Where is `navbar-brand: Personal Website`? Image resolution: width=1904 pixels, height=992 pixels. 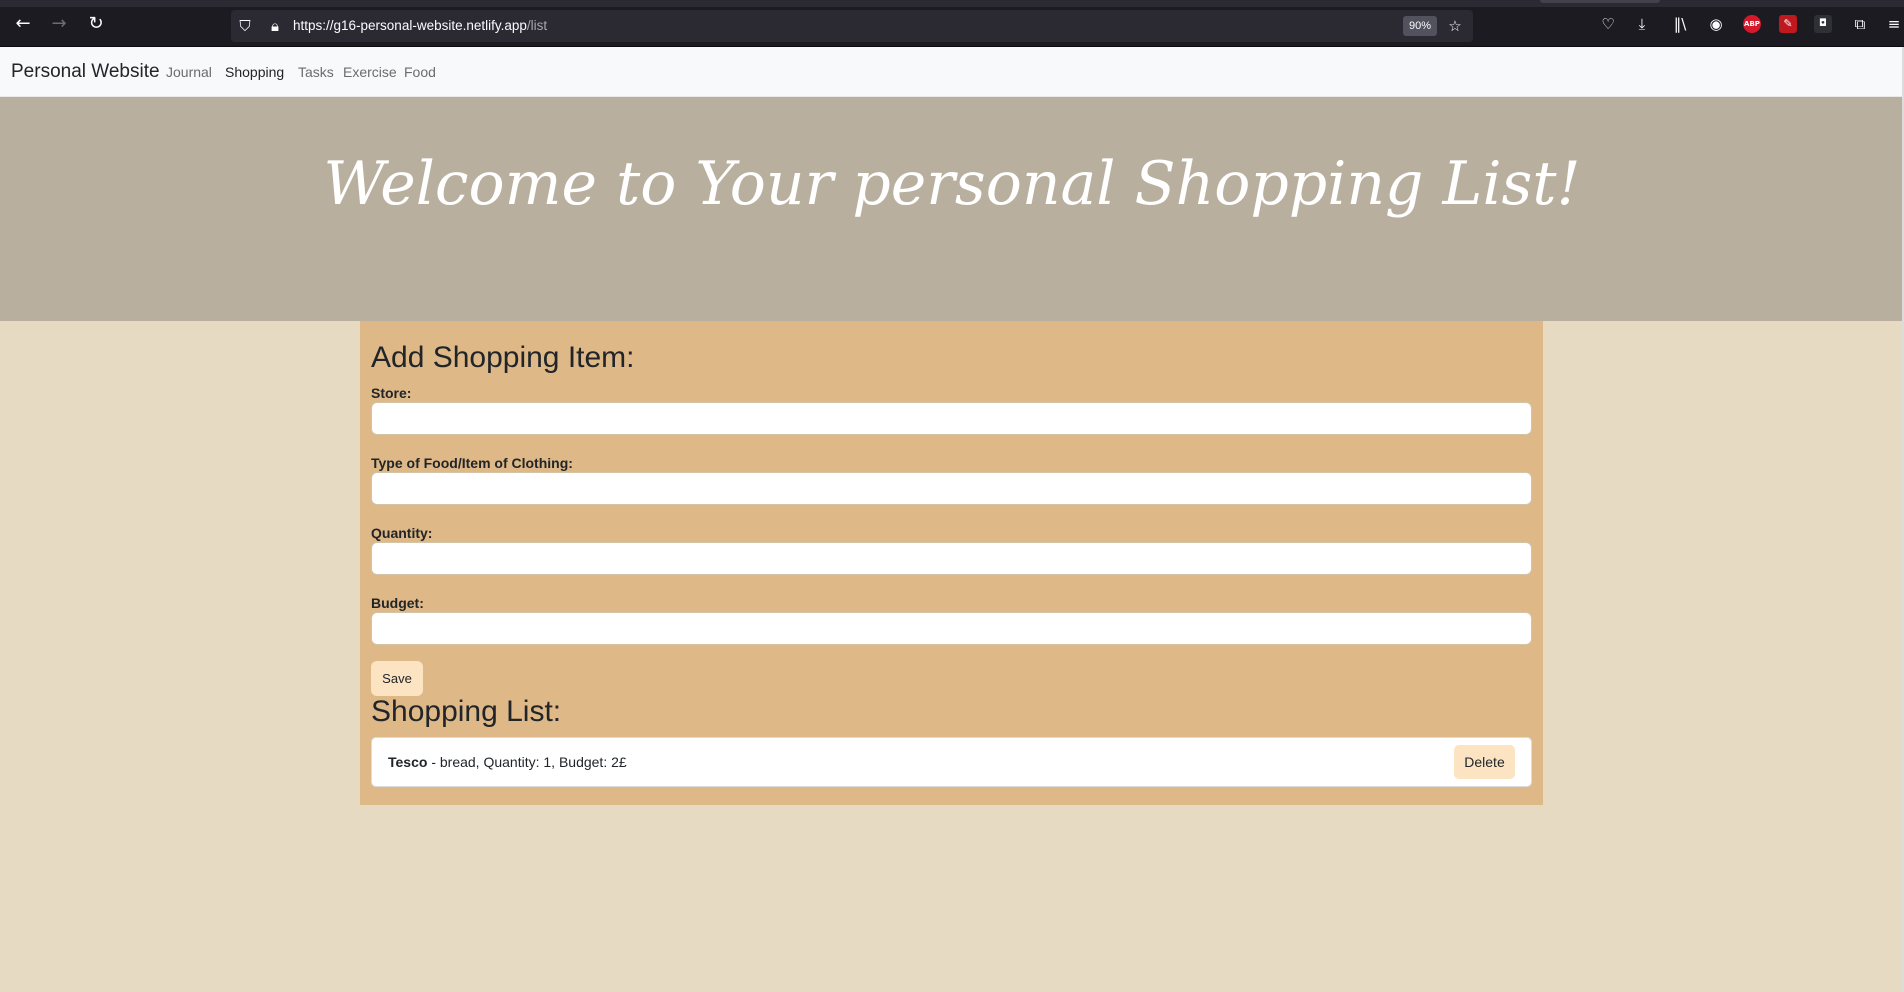
navbar-brand: Personal Website is located at coordinates (85, 72).